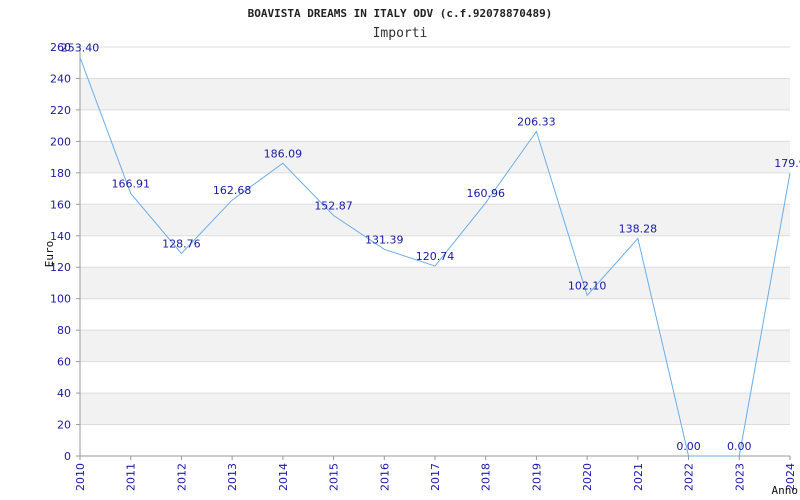  I want to click on x-tick-label: 2017, so click(435, 477).